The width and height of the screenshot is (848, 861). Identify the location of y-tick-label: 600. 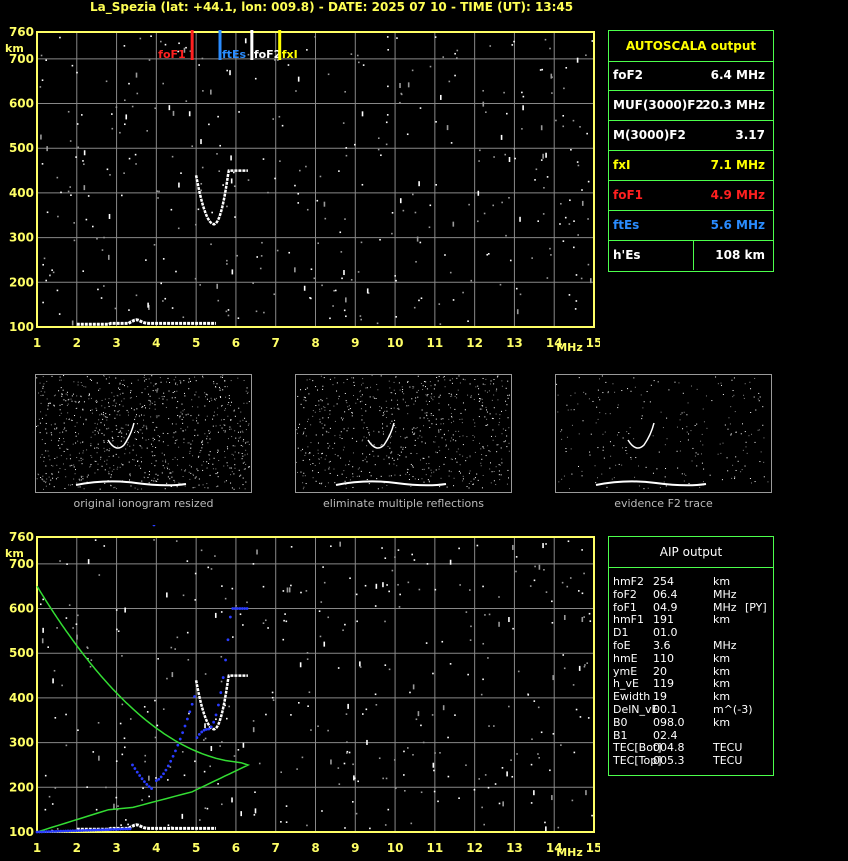
(21, 104).